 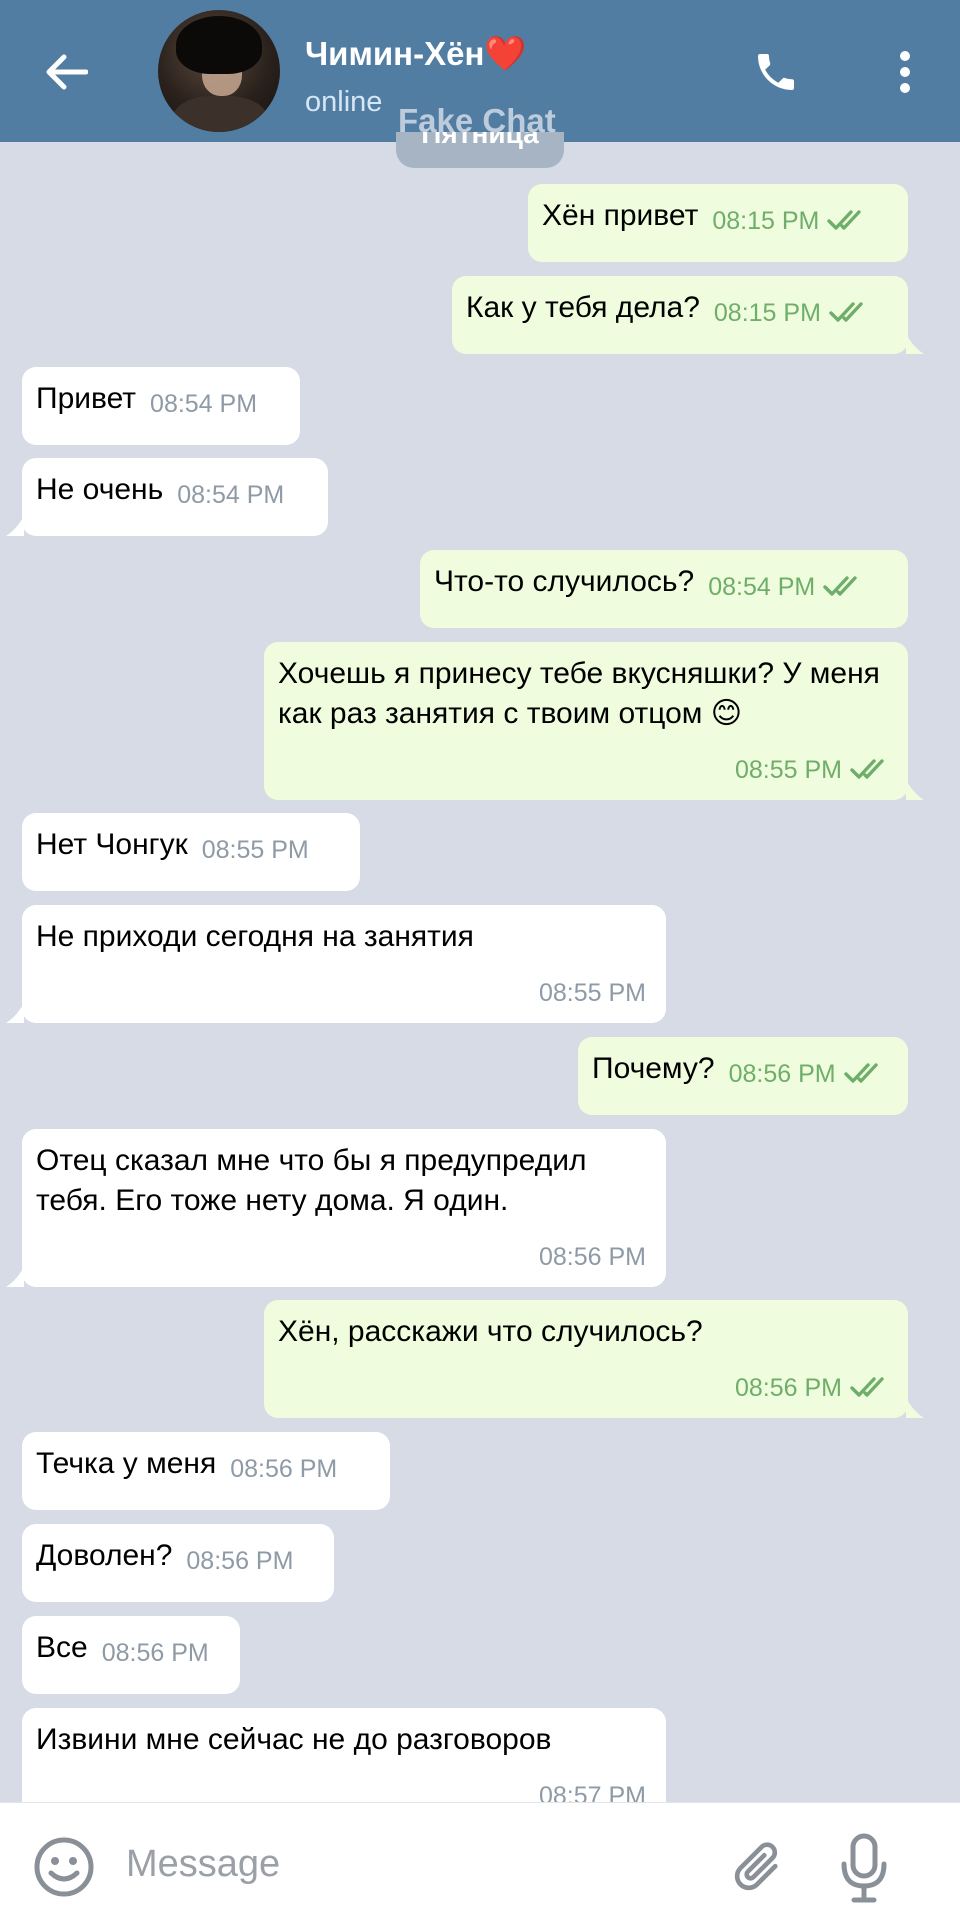 I want to click on phone-icon, so click(x=776, y=72).